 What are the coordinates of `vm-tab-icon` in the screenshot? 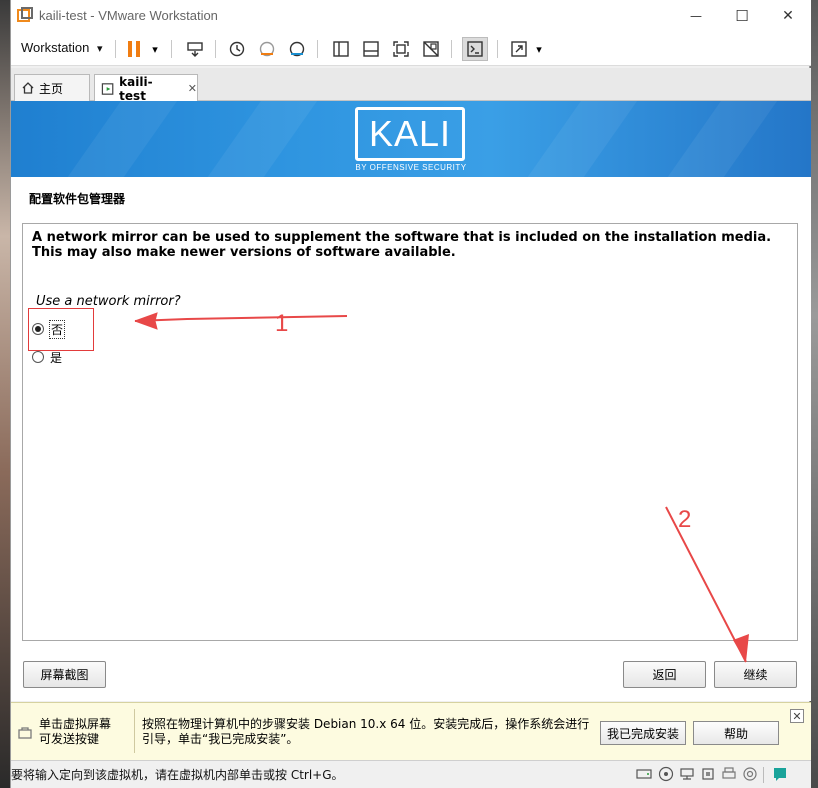 It's located at (107, 88).